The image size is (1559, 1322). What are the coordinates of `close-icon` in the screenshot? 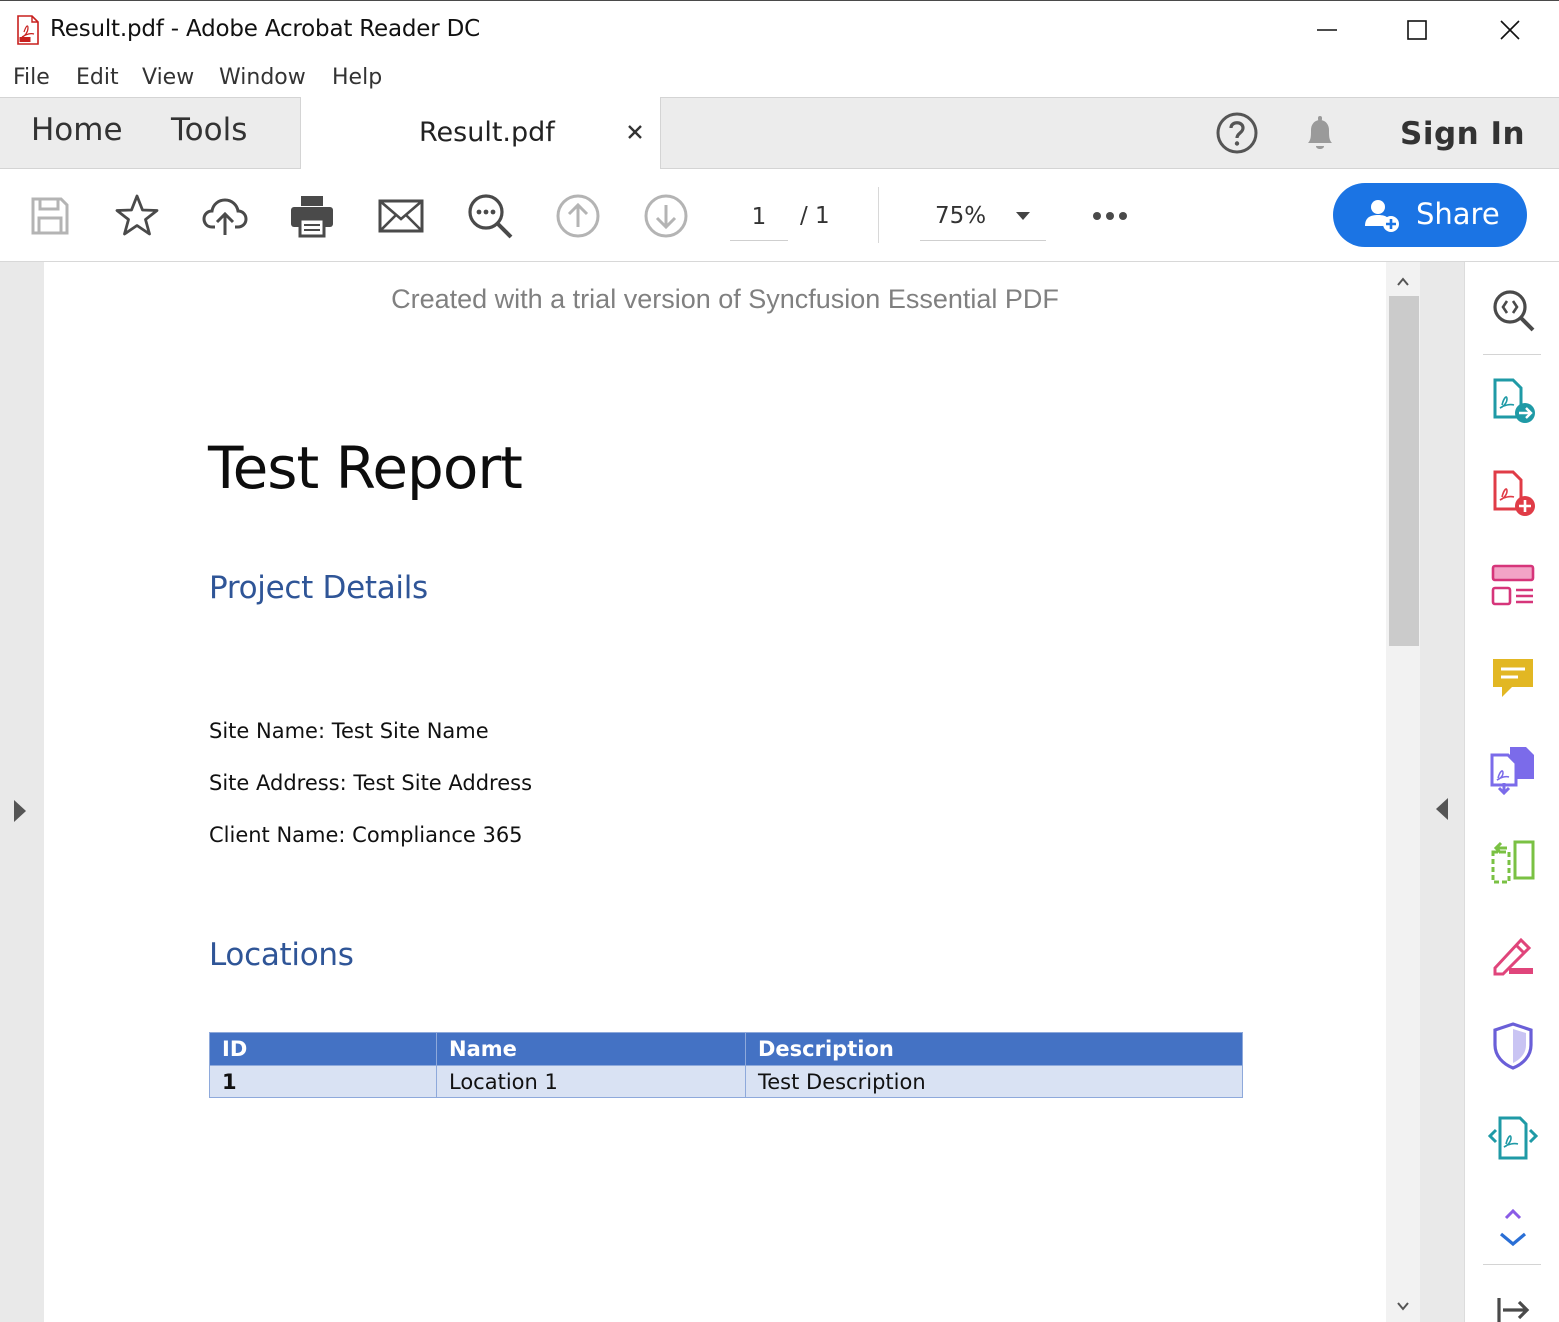 It's located at (1510, 30).